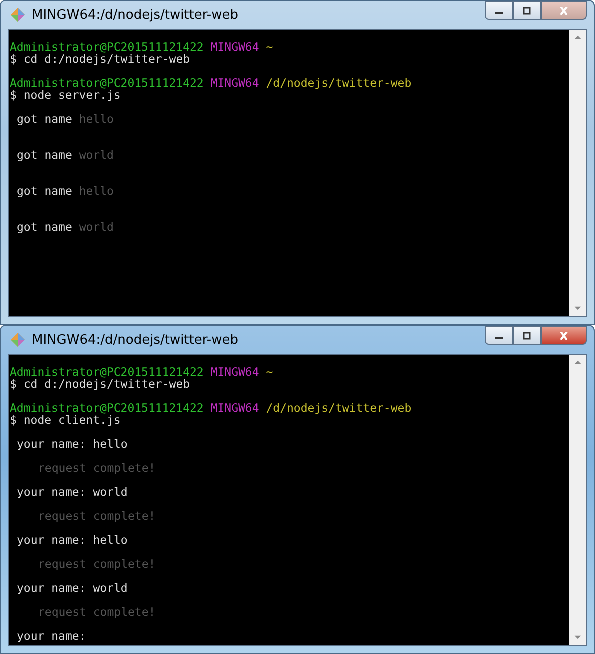  What do you see at coordinates (72, 420) in the screenshot?
I see `command-text: node client.js` at bounding box center [72, 420].